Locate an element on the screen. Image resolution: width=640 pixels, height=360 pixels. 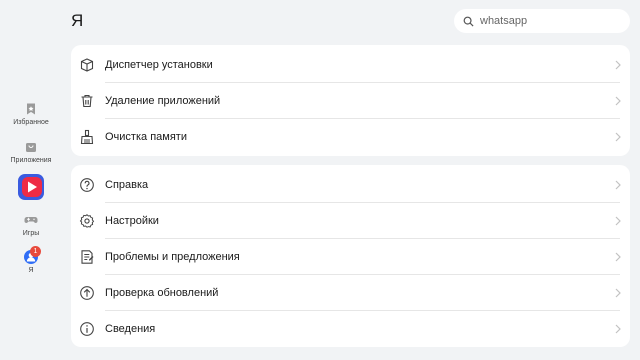
menu-item-help: Справка is located at coordinates (350, 185).